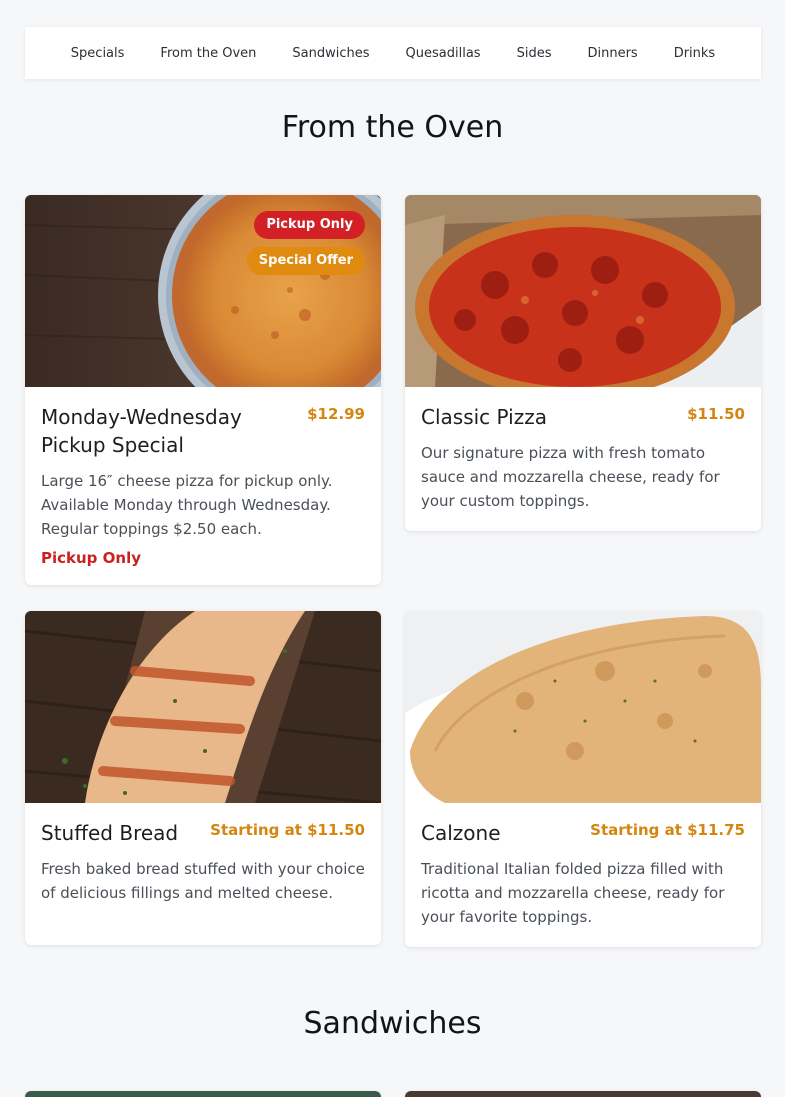 Image resolution: width=785 pixels, height=1097 pixels. What do you see at coordinates (392, 127) in the screenshot?
I see `section-title-from-the-oven: From the Oven` at bounding box center [392, 127].